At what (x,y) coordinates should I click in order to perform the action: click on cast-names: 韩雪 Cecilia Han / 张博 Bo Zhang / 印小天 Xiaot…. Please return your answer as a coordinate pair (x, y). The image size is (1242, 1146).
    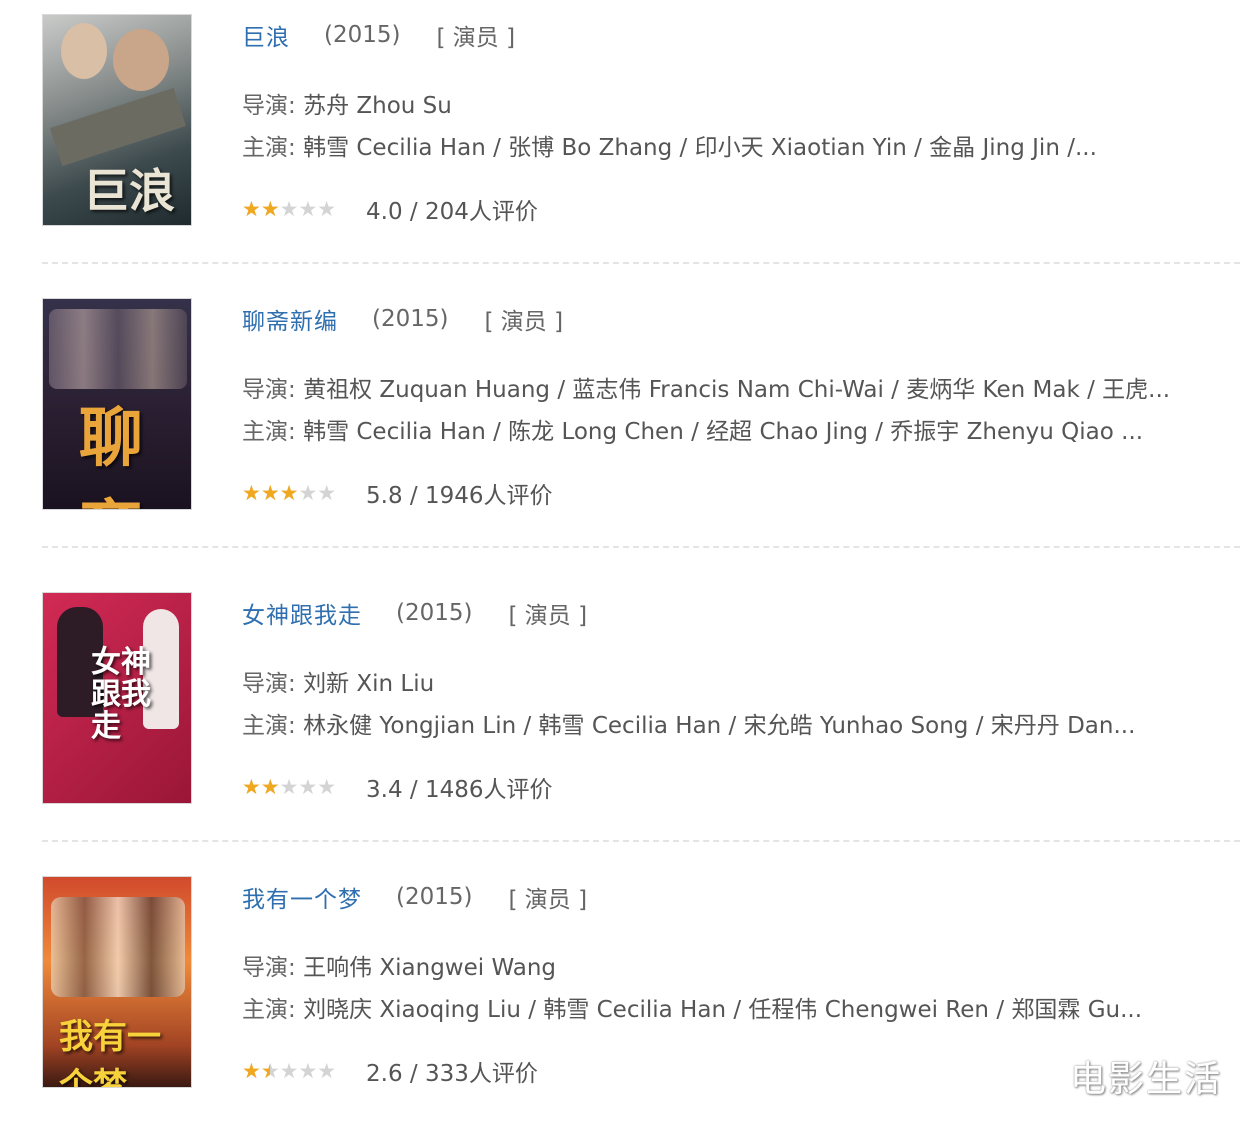
    Looking at the image, I should click on (700, 148).